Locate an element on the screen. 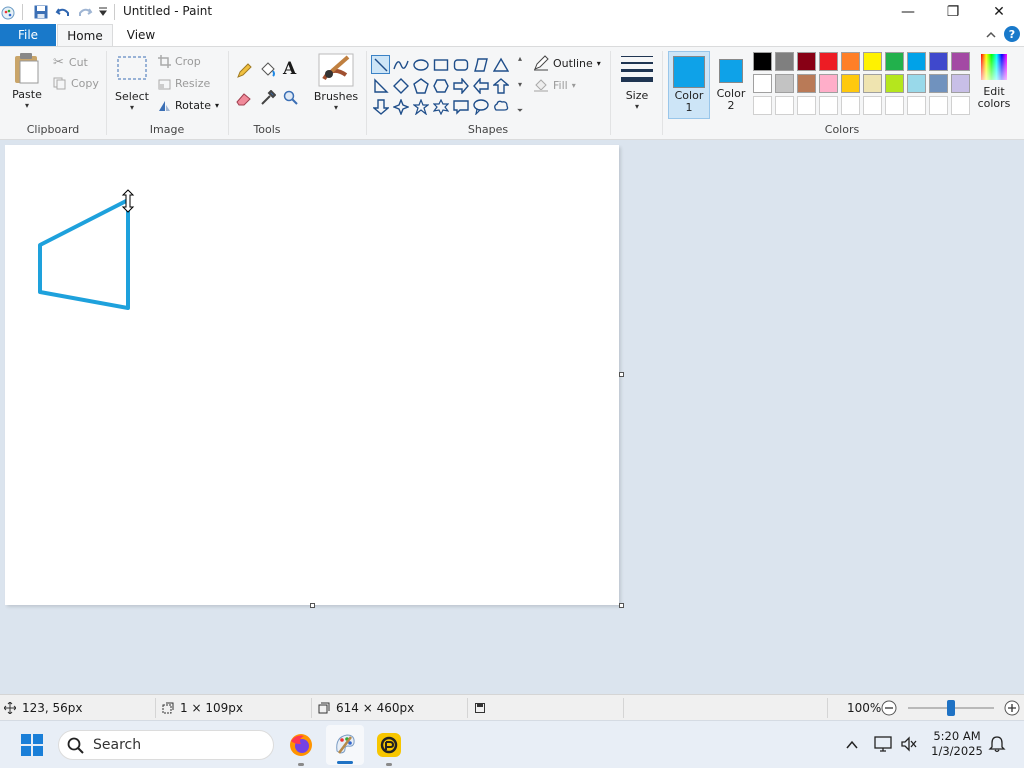  six-point-star-shape is located at coordinates (440, 106).